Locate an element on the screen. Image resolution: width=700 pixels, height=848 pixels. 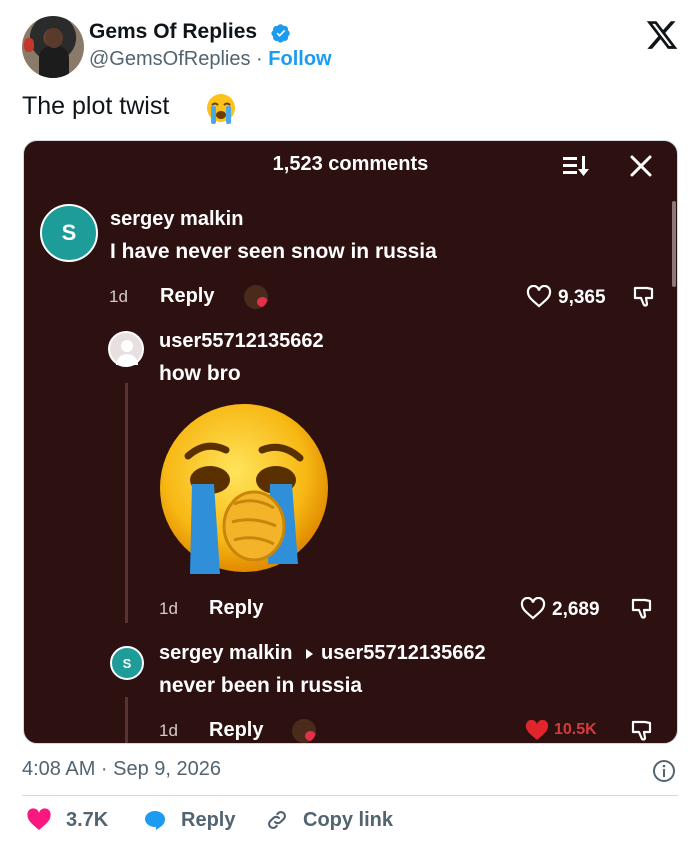
like-button: 3.7K is located at coordinates (67, 820).